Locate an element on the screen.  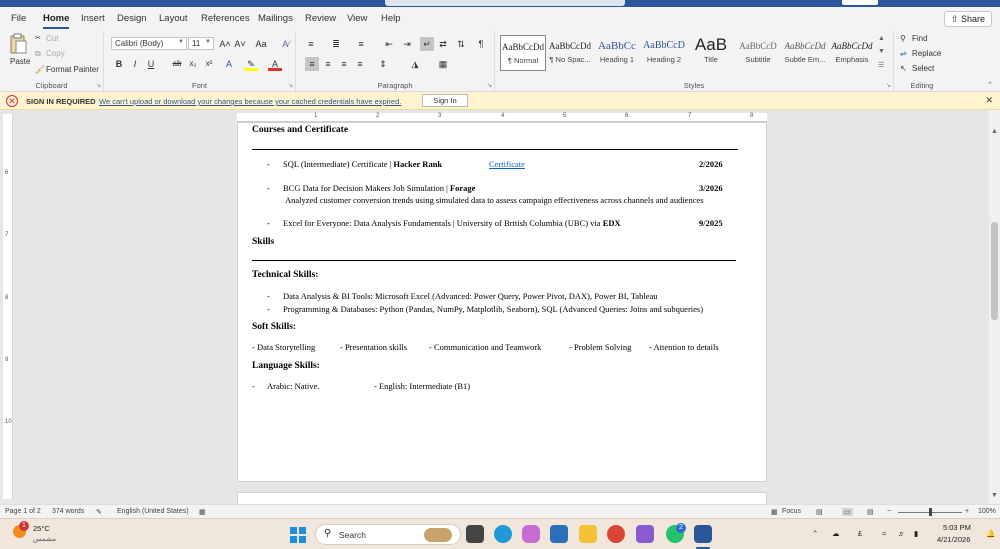
cut-button: Cut is located at coordinates (52, 38).